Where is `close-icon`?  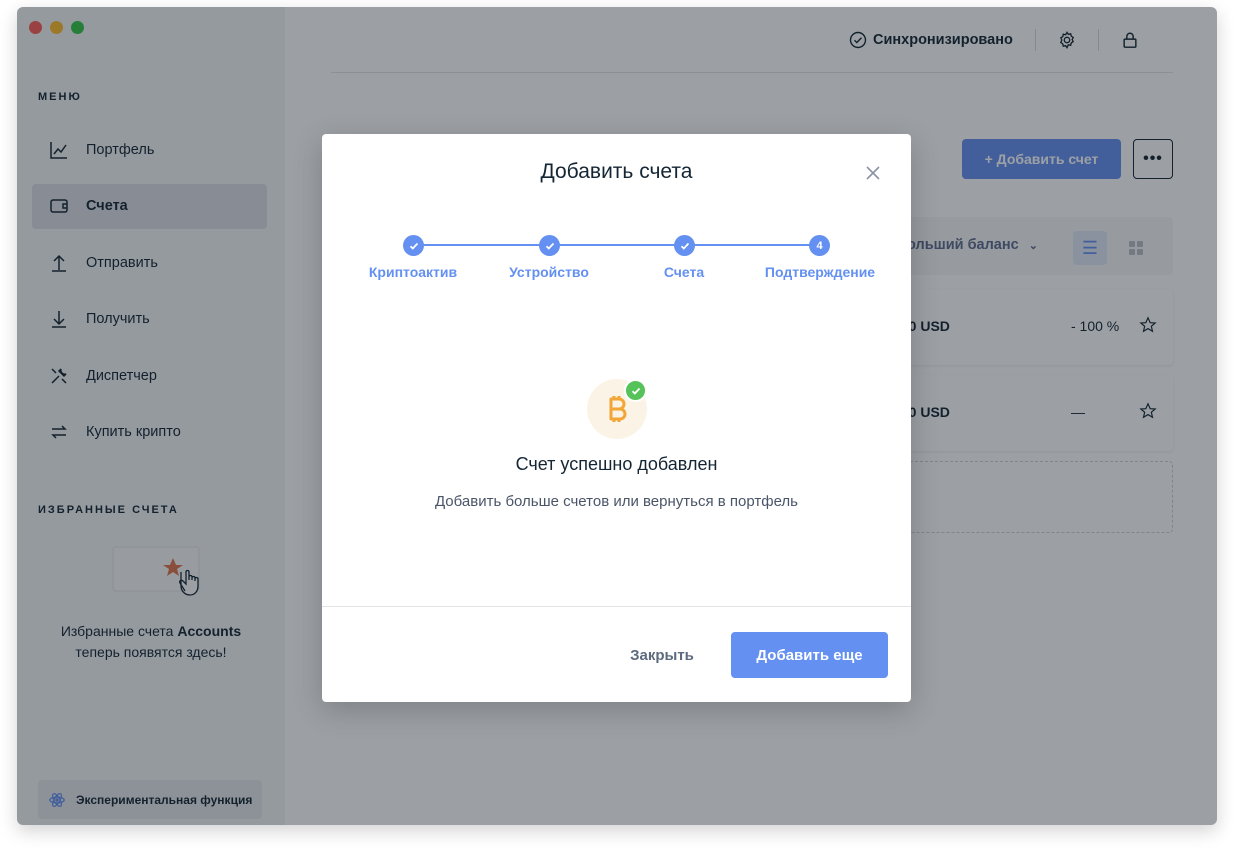
close-icon is located at coordinates (873, 173).